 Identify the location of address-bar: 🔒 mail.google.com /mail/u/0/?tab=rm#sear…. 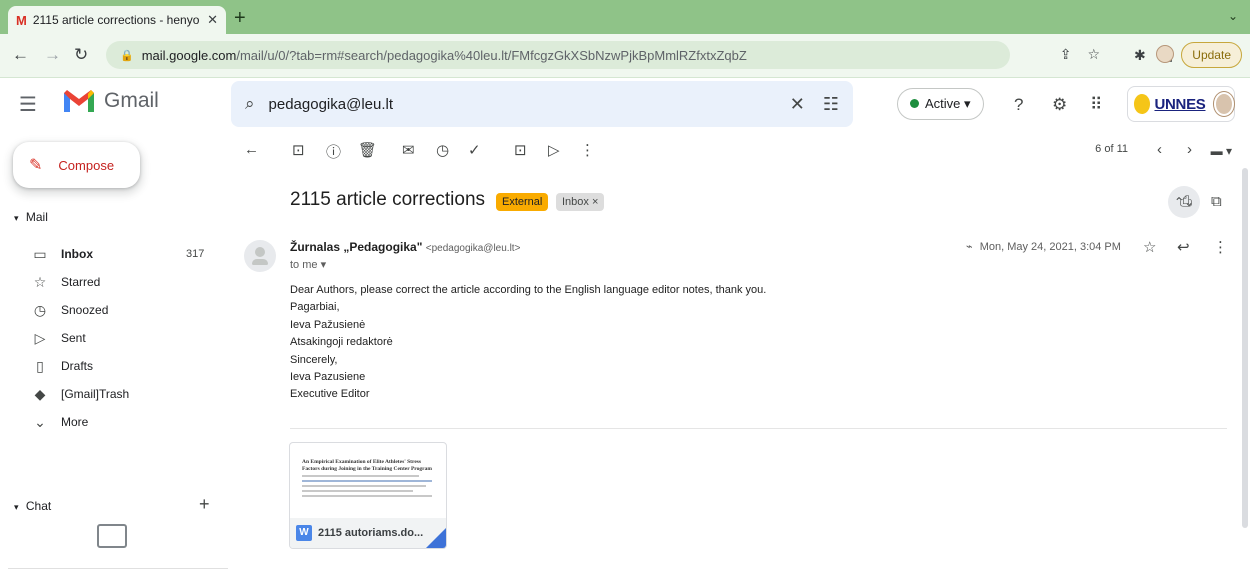
(558, 55).